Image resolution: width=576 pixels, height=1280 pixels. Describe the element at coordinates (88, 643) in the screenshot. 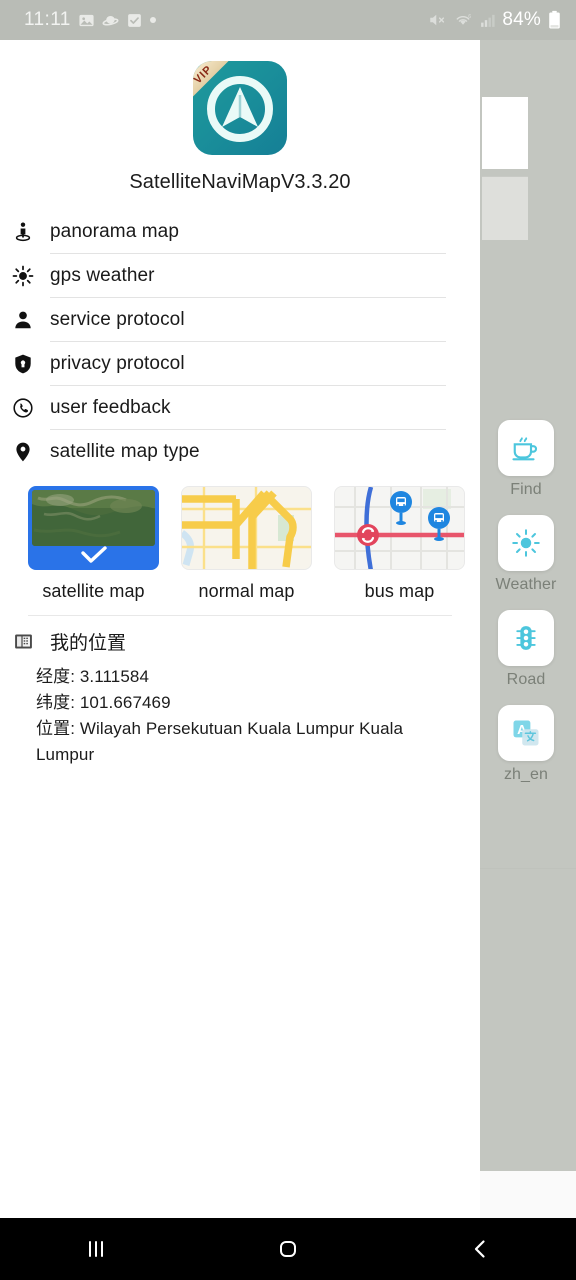

I see `my-location-title: 我的位置` at that location.